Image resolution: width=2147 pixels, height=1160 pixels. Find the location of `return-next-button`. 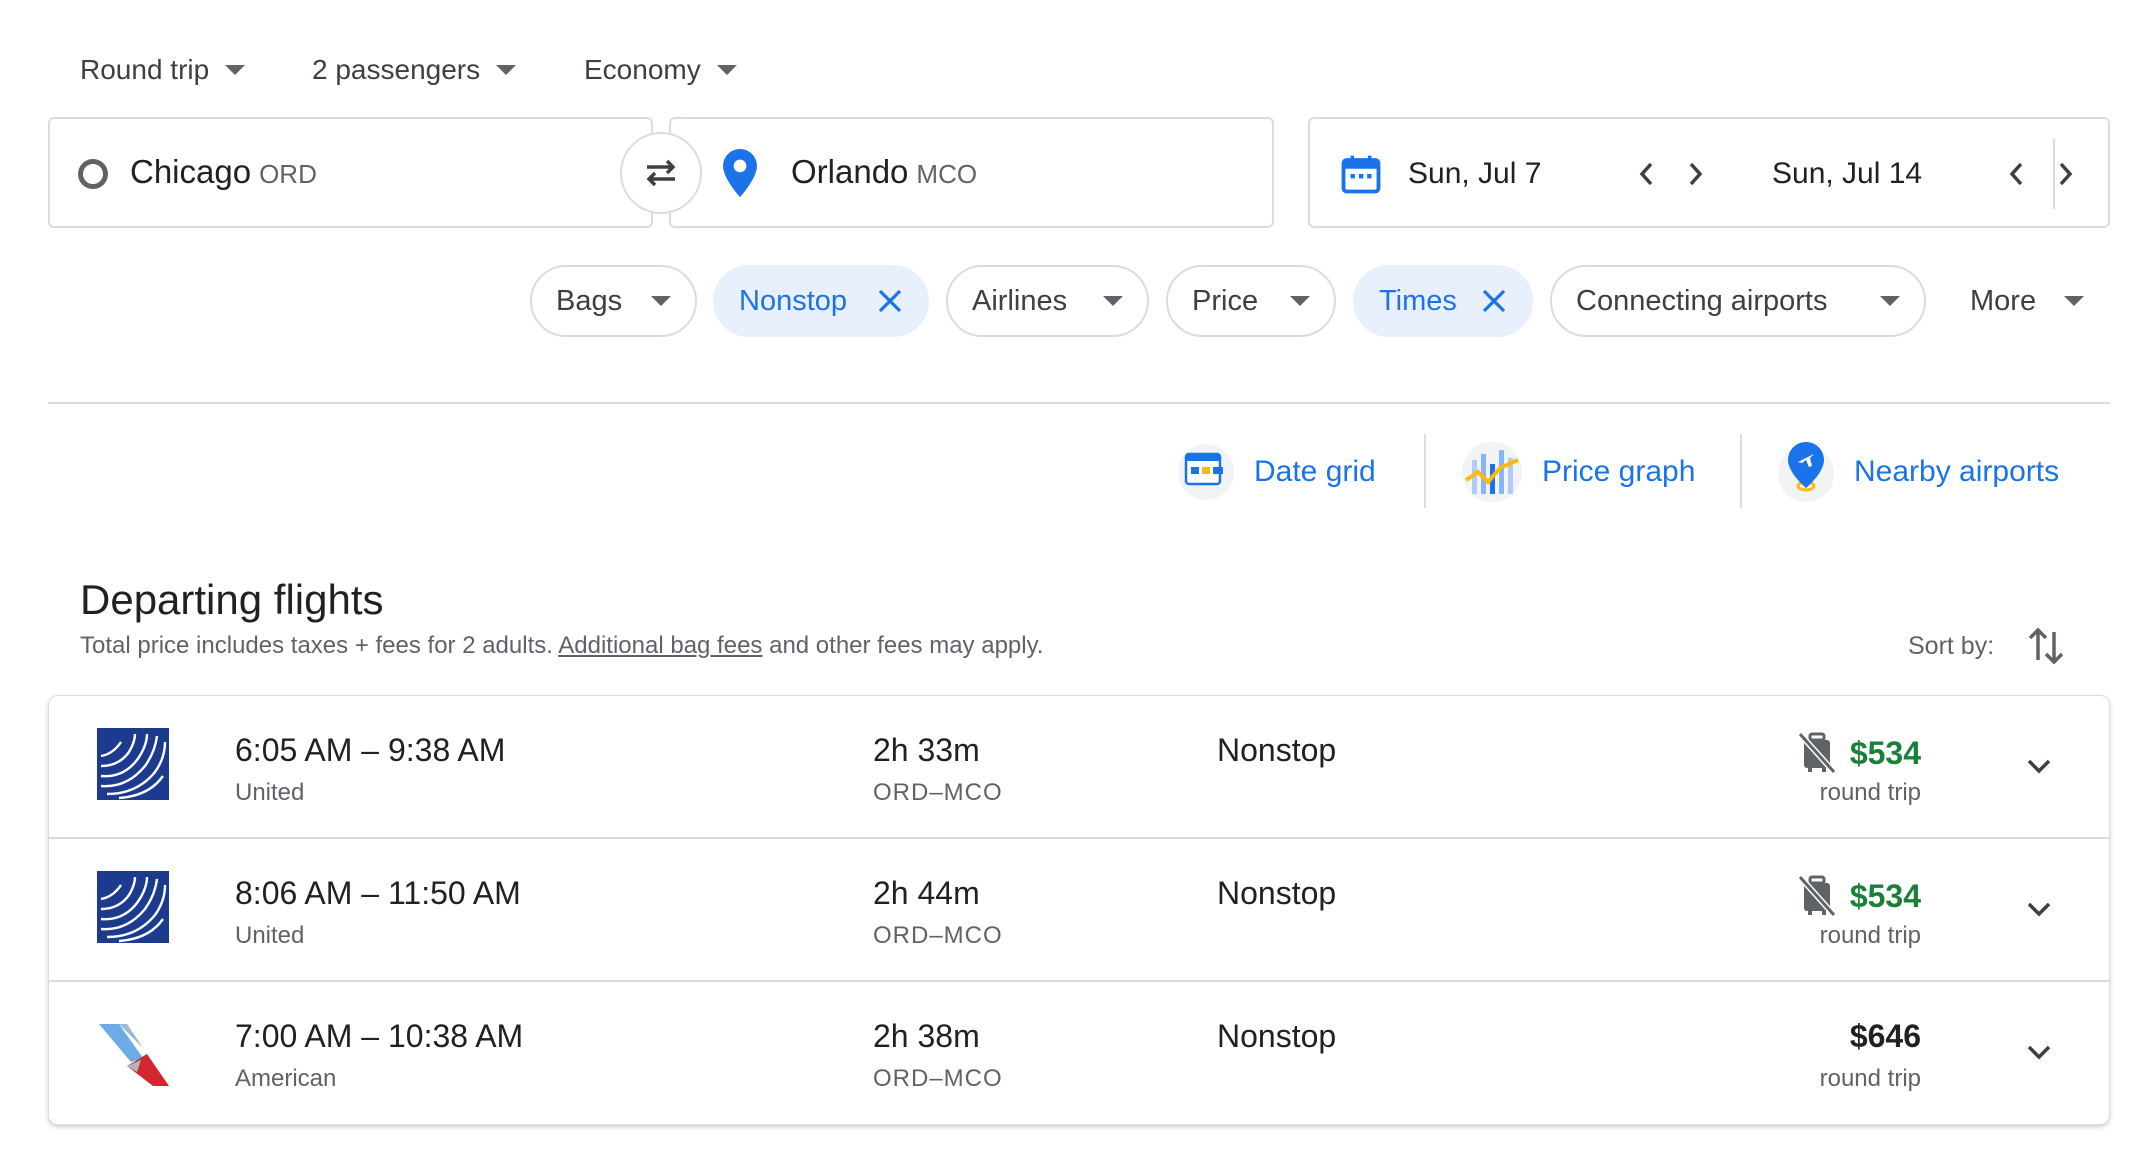

return-next-button is located at coordinates (2065, 174).